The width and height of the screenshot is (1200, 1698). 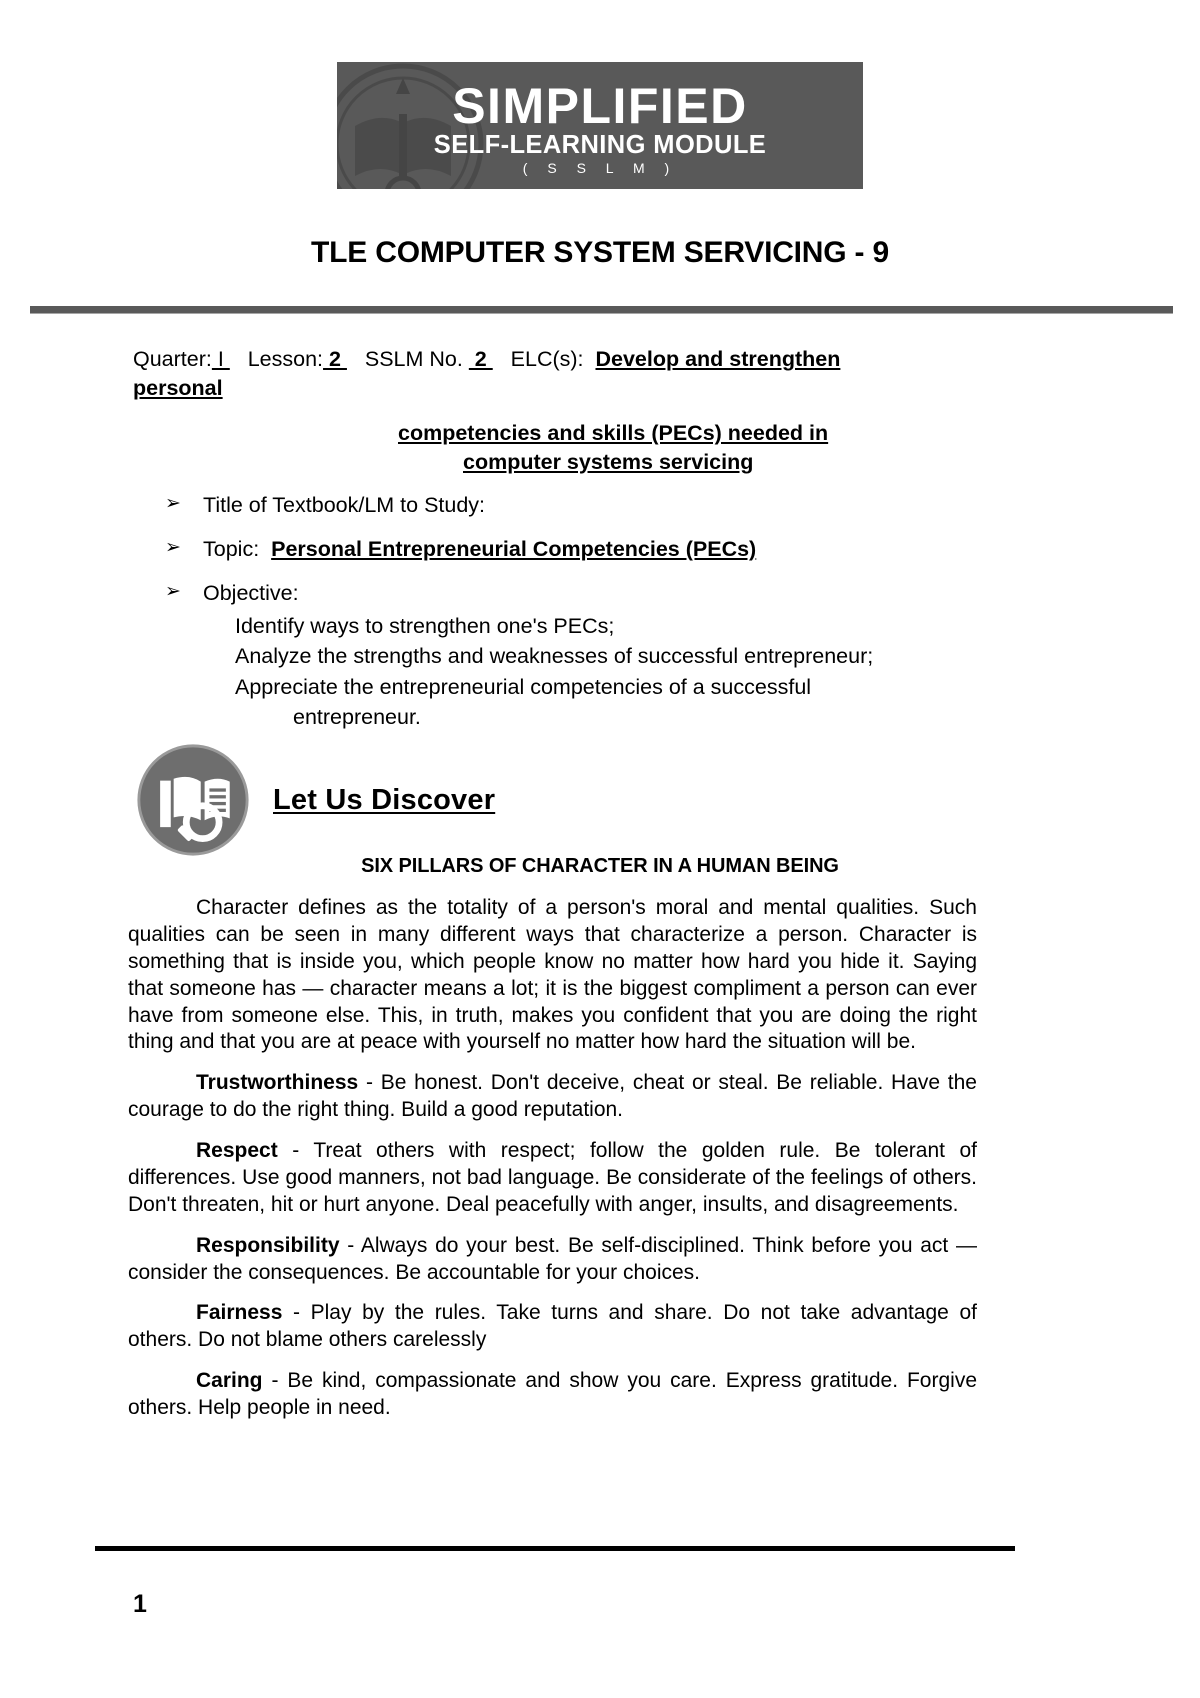 I want to click on banner-acronym: ( S S L M ), so click(x=600, y=167).